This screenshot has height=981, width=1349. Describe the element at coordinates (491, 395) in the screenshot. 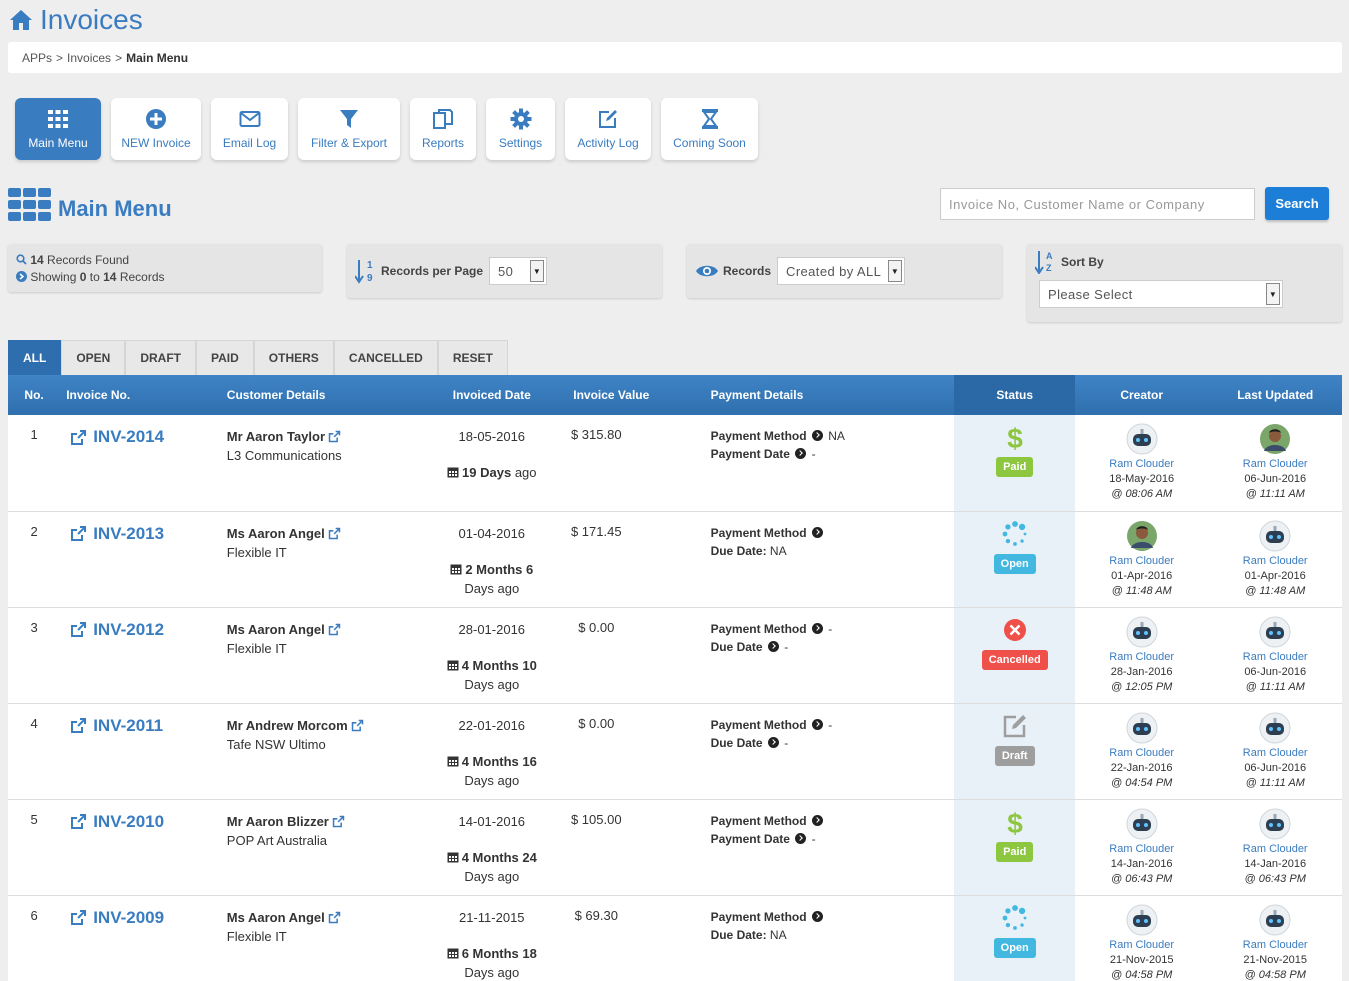

I see `column-header-invoiced-date: Invoiced Date` at that location.